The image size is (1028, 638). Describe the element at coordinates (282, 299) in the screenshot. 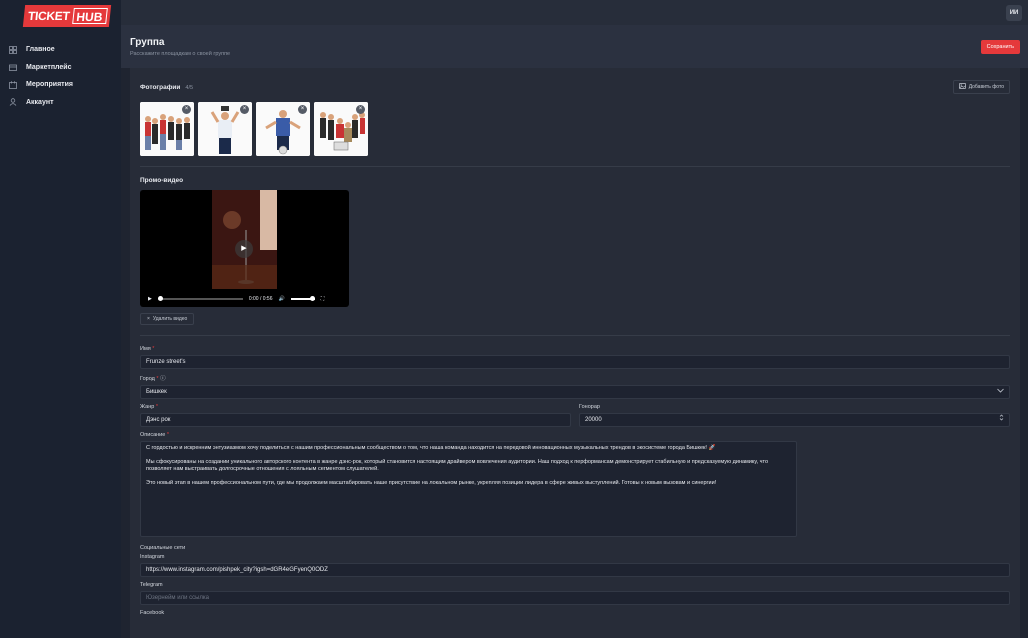

I see `volume-icon: 🔊` at that location.